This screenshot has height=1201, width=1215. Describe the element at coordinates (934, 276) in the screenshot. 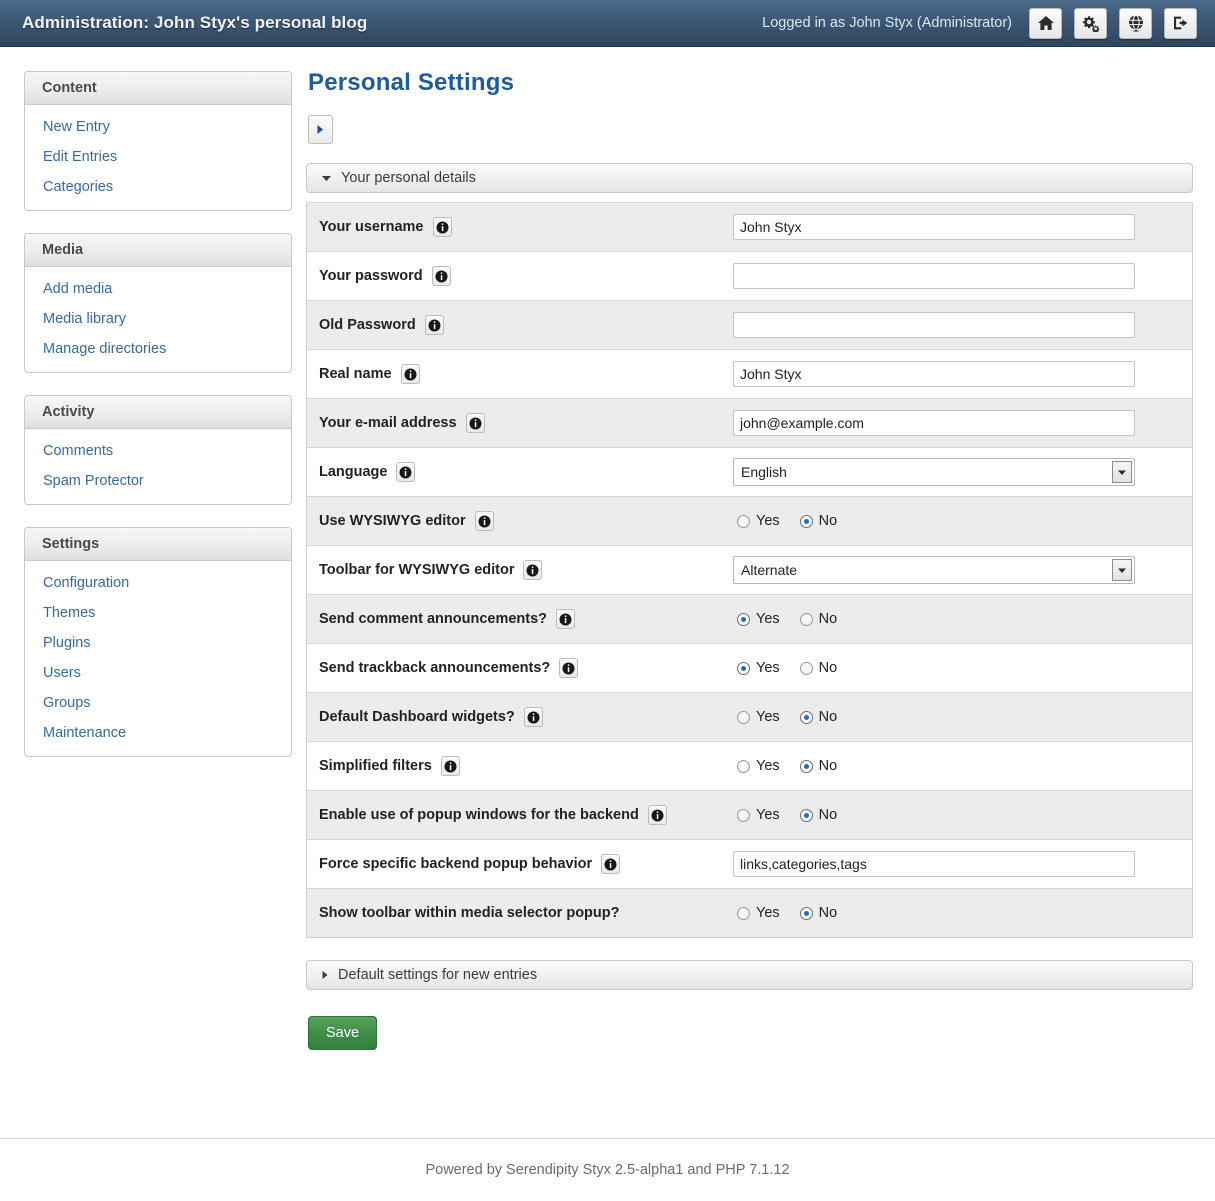

I see `password-input` at that location.